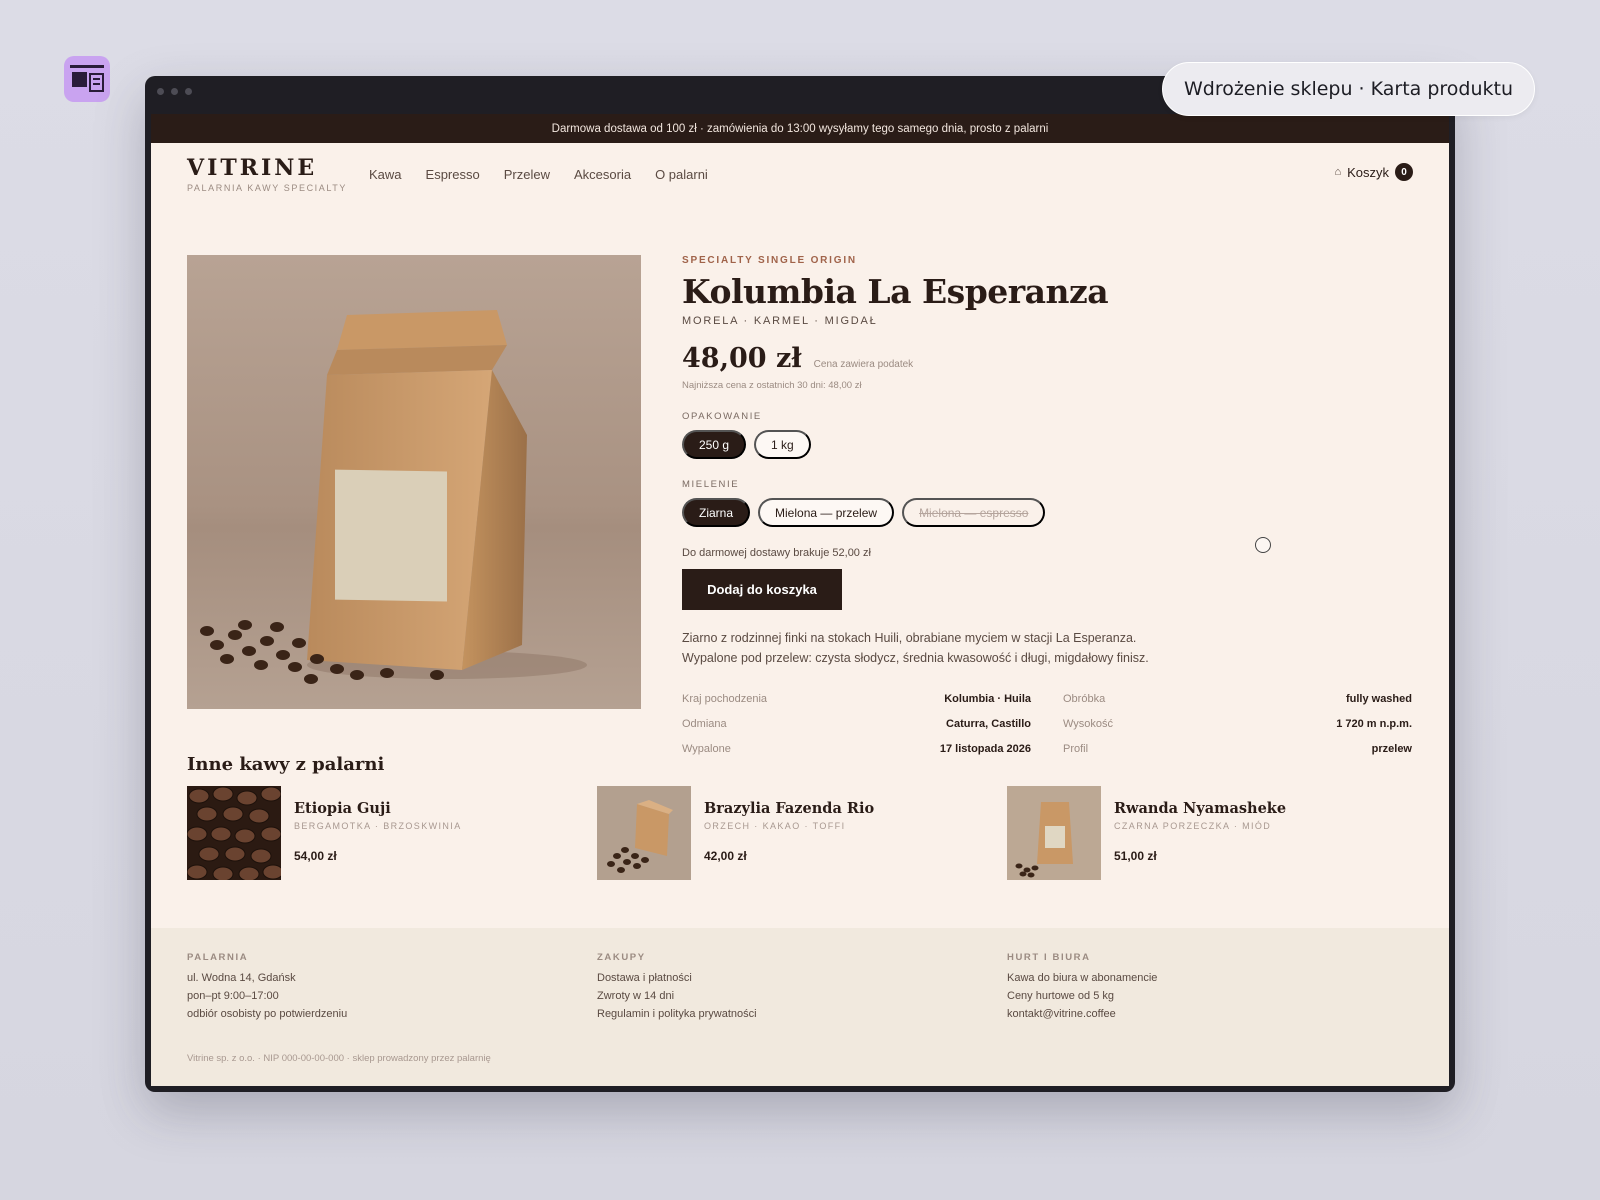 The image size is (1600, 1200). Describe the element at coordinates (826, 512) in the screenshot. I see `grind-option-przelew: Mielona — przelew` at that location.